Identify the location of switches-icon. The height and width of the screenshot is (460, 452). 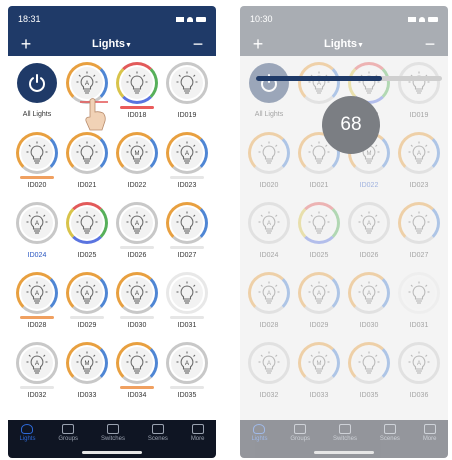
(112, 429).